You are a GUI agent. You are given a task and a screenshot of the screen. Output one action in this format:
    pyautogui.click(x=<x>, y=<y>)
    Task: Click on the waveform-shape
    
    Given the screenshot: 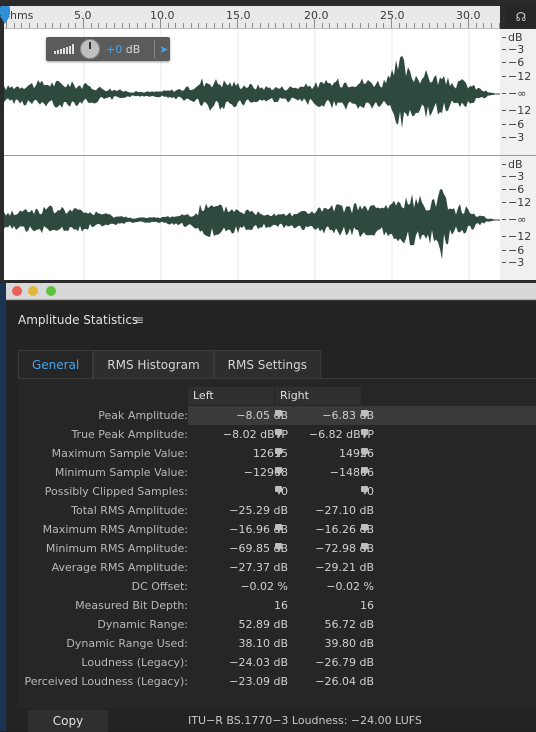 What is the action you would take?
    pyautogui.click(x=249, y=224)
    